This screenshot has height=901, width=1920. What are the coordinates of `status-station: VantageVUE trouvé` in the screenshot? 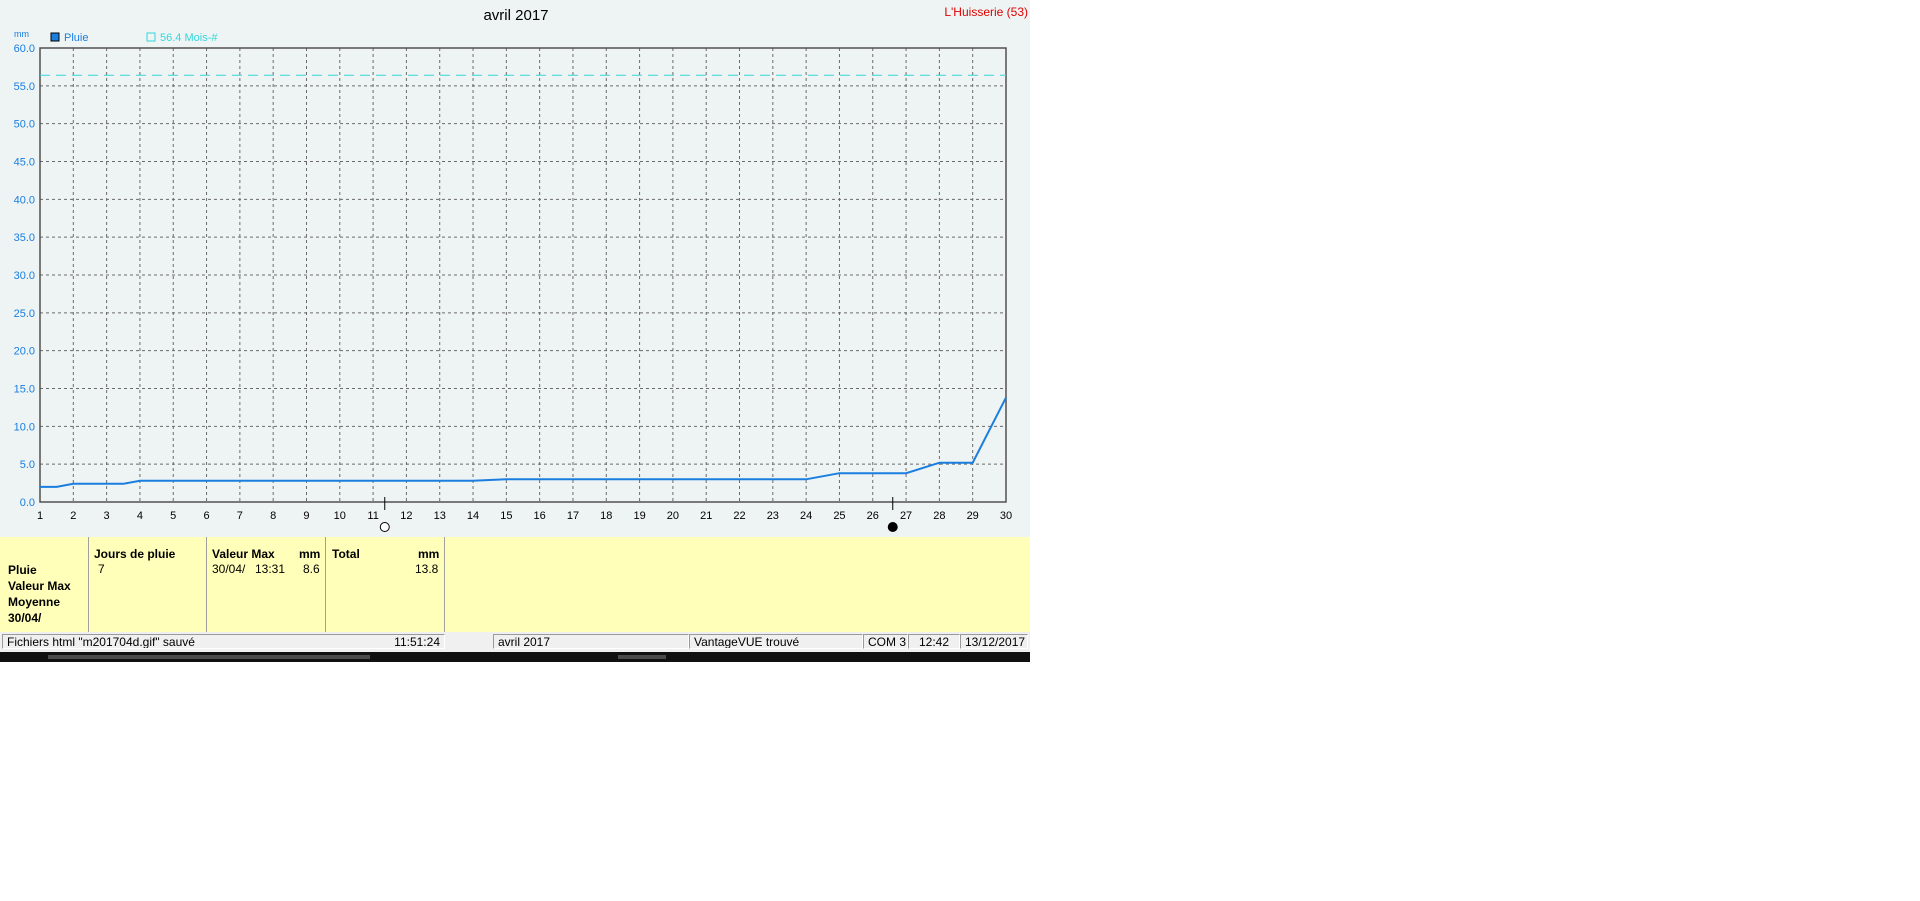 It's located at (776, 641).